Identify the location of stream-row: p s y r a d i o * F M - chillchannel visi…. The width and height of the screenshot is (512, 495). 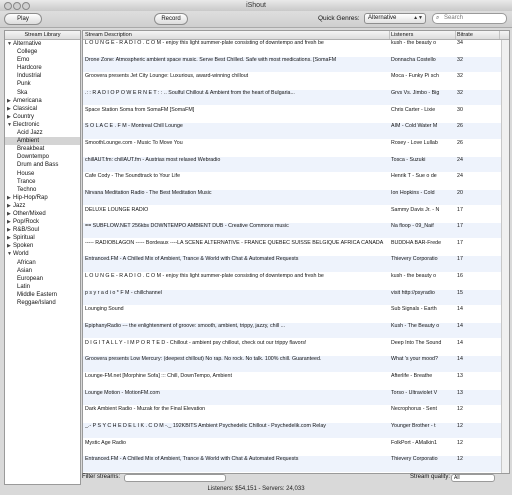
(296, 297).